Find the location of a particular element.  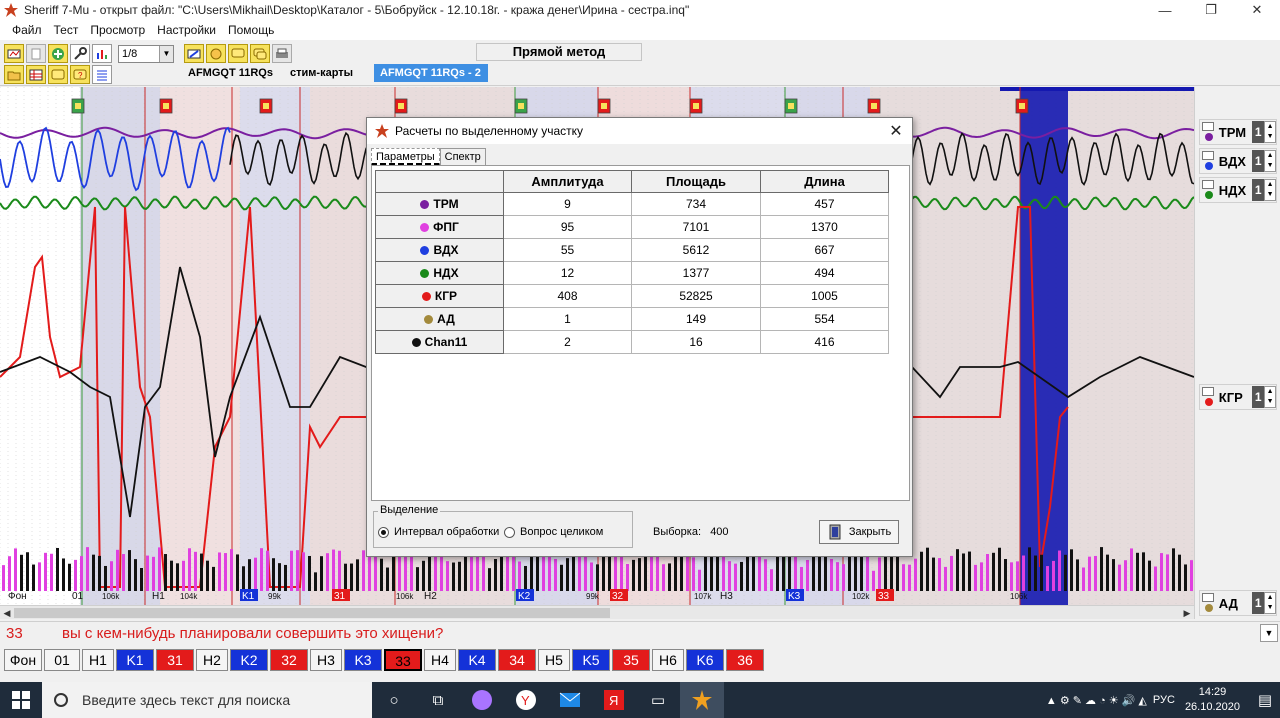

horizontal-scrollbar: ◀ ▶ is located at coordinates (597, 612).